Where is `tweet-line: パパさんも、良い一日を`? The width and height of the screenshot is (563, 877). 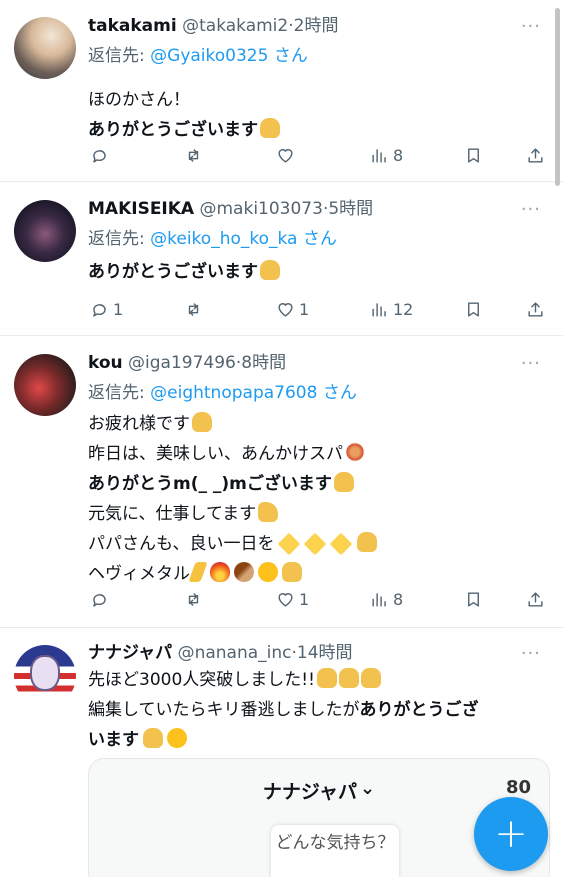 tweet-line: パパさんも、良い一日を is located at coordinates (232, 544).